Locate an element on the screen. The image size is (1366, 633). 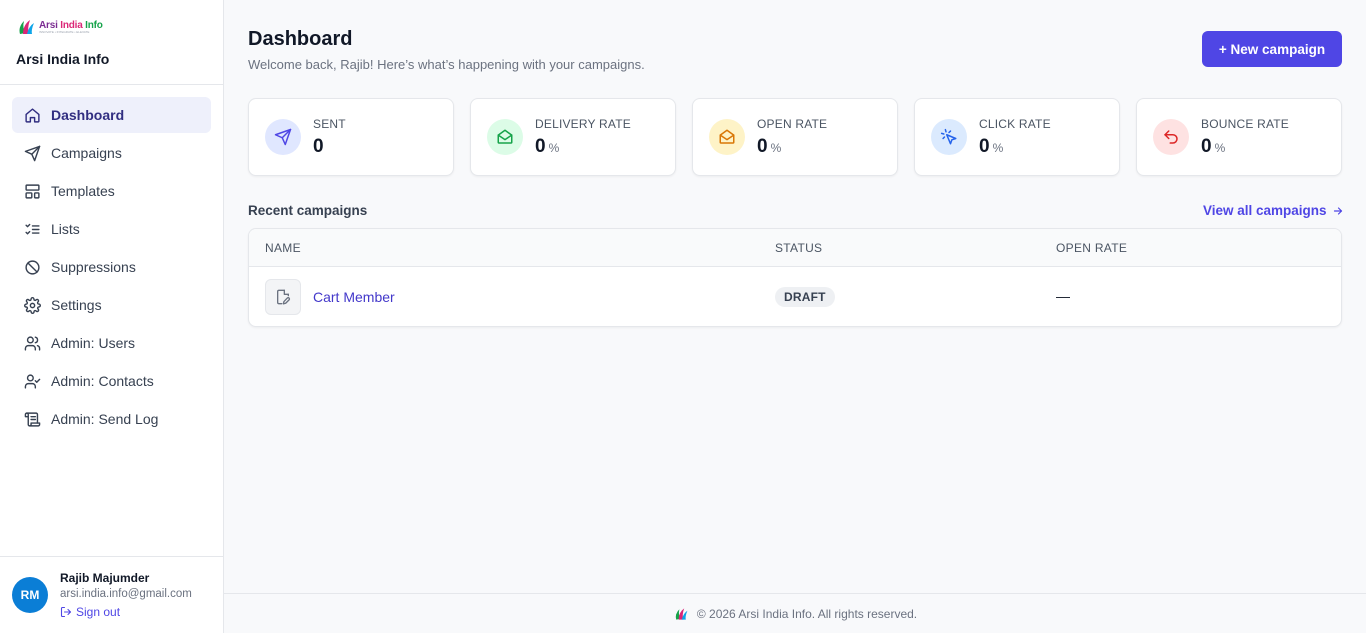
sidebar-item-admin-contacts: Admin: Contacts is located at coordinates (111, 381).